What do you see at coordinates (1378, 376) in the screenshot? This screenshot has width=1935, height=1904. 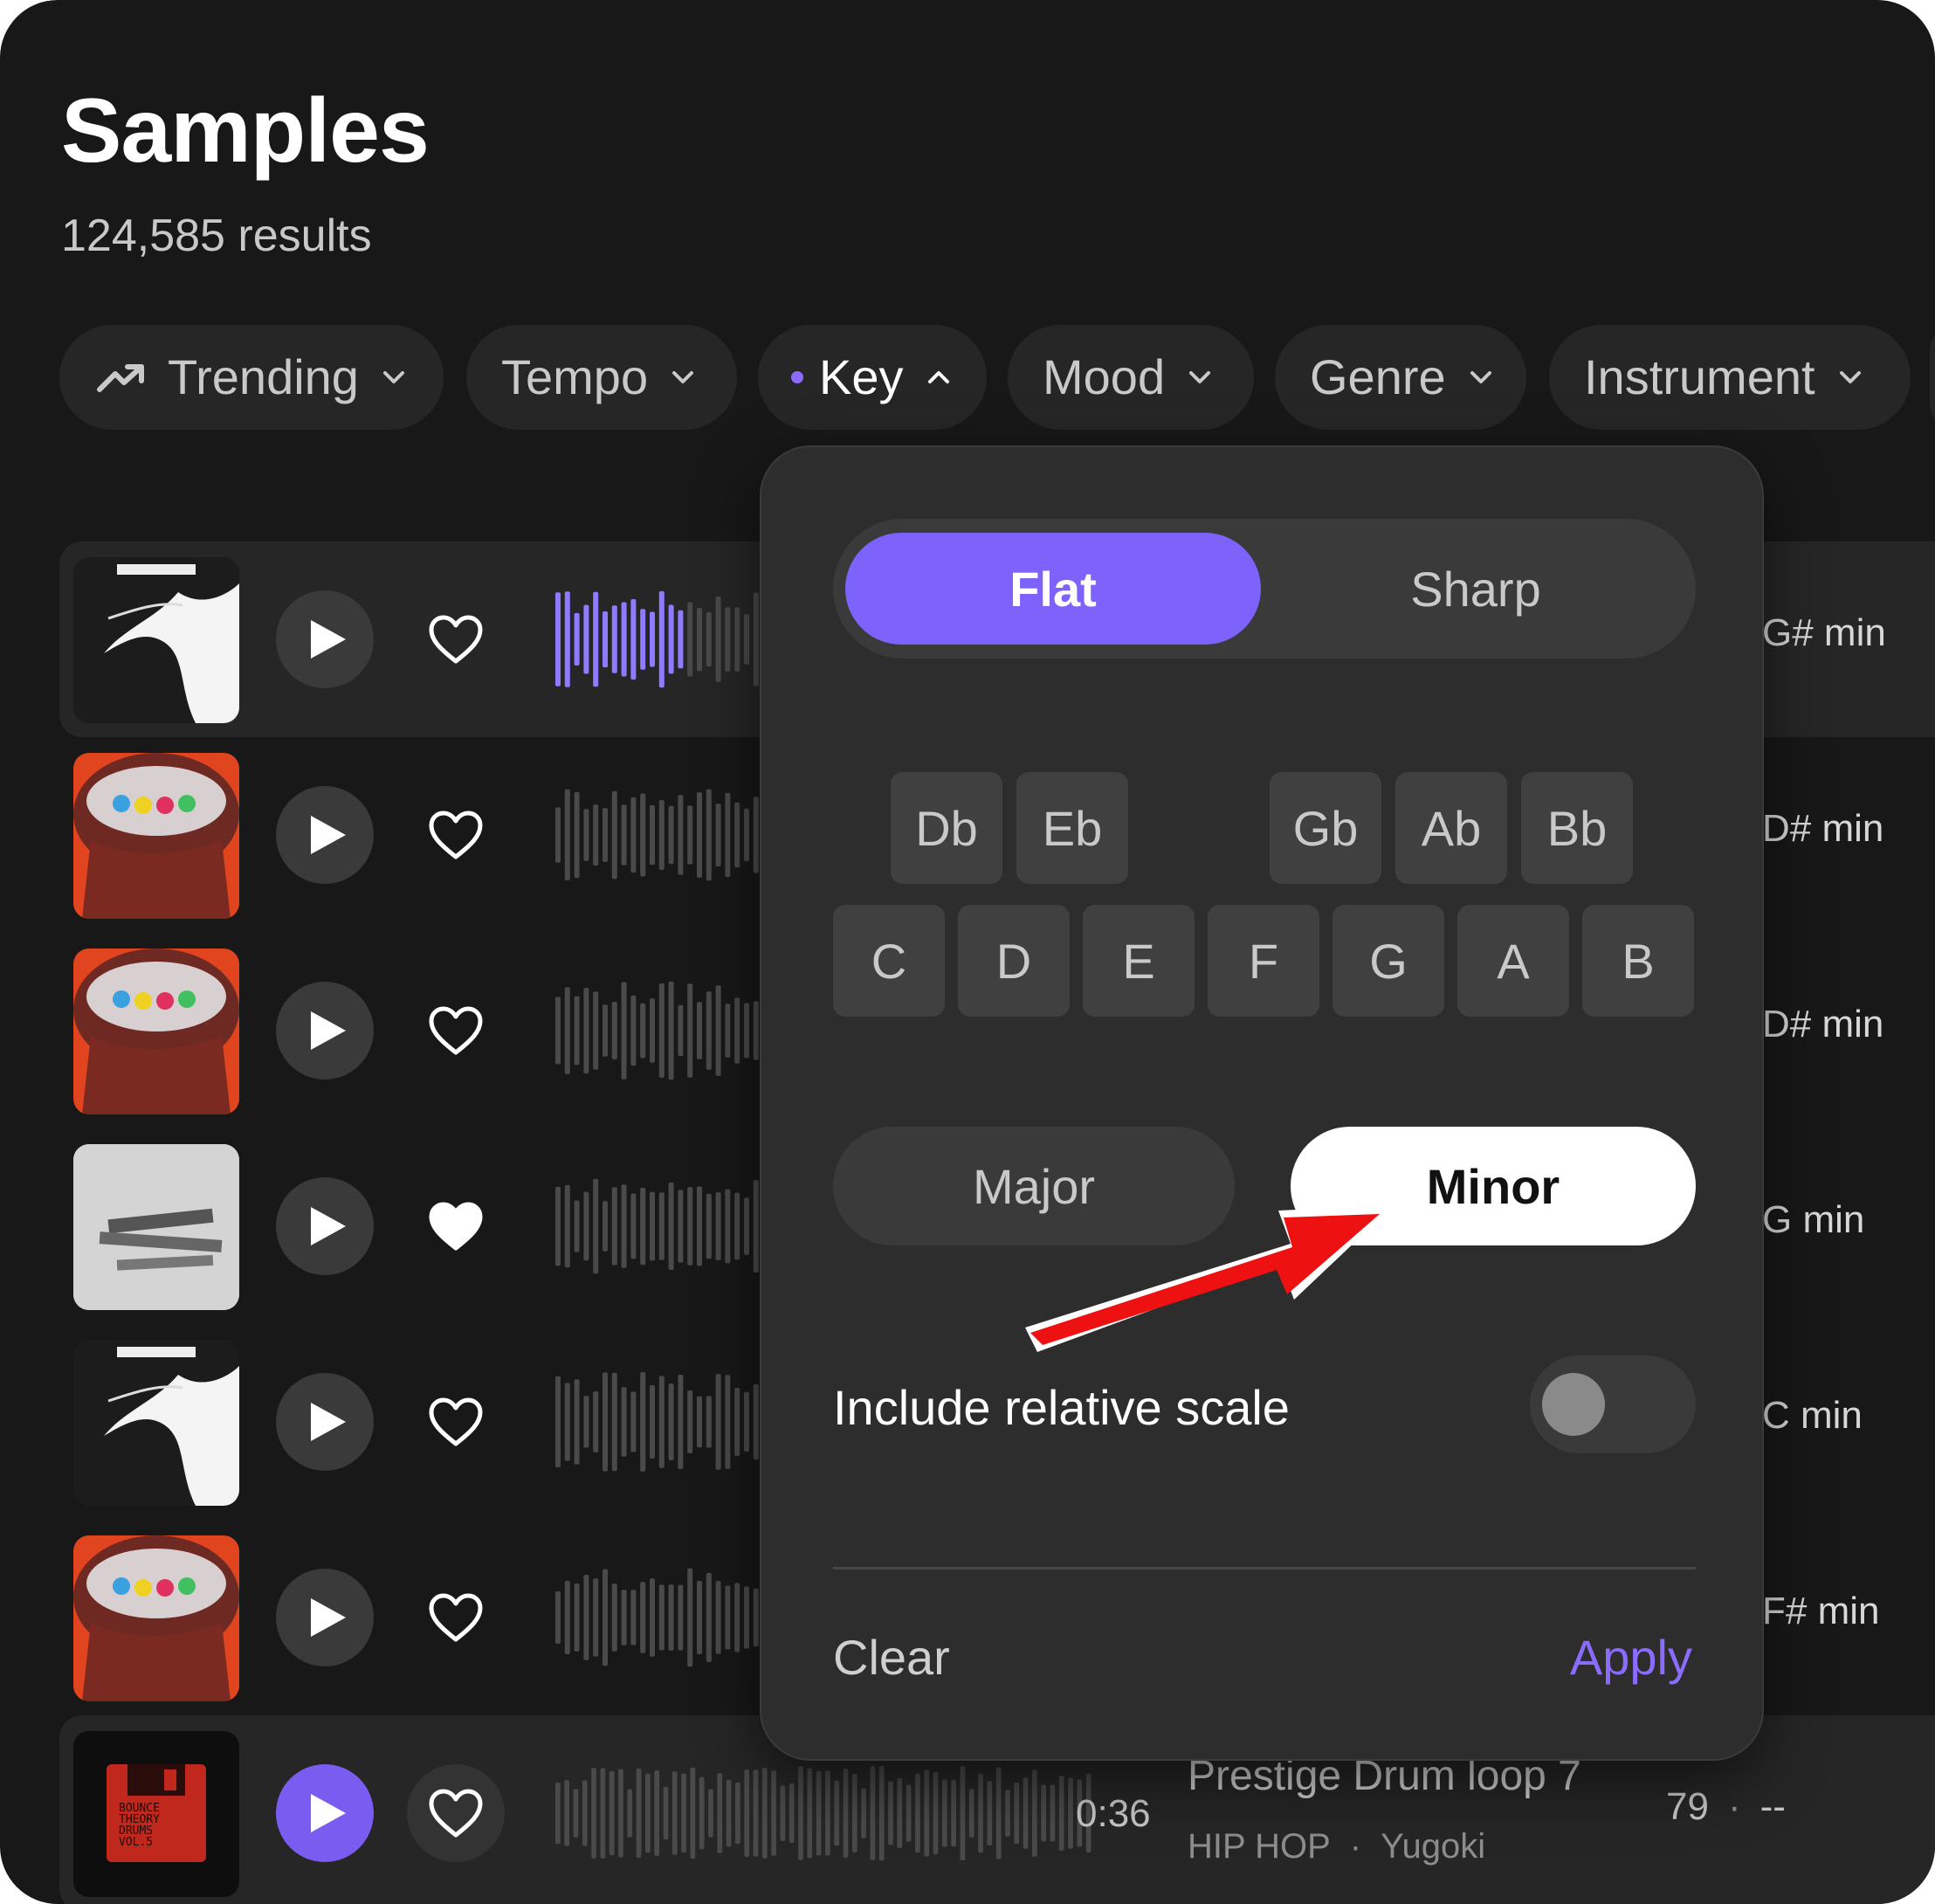 I see `filter-label: Genre` at bounding box center [1378, 376].